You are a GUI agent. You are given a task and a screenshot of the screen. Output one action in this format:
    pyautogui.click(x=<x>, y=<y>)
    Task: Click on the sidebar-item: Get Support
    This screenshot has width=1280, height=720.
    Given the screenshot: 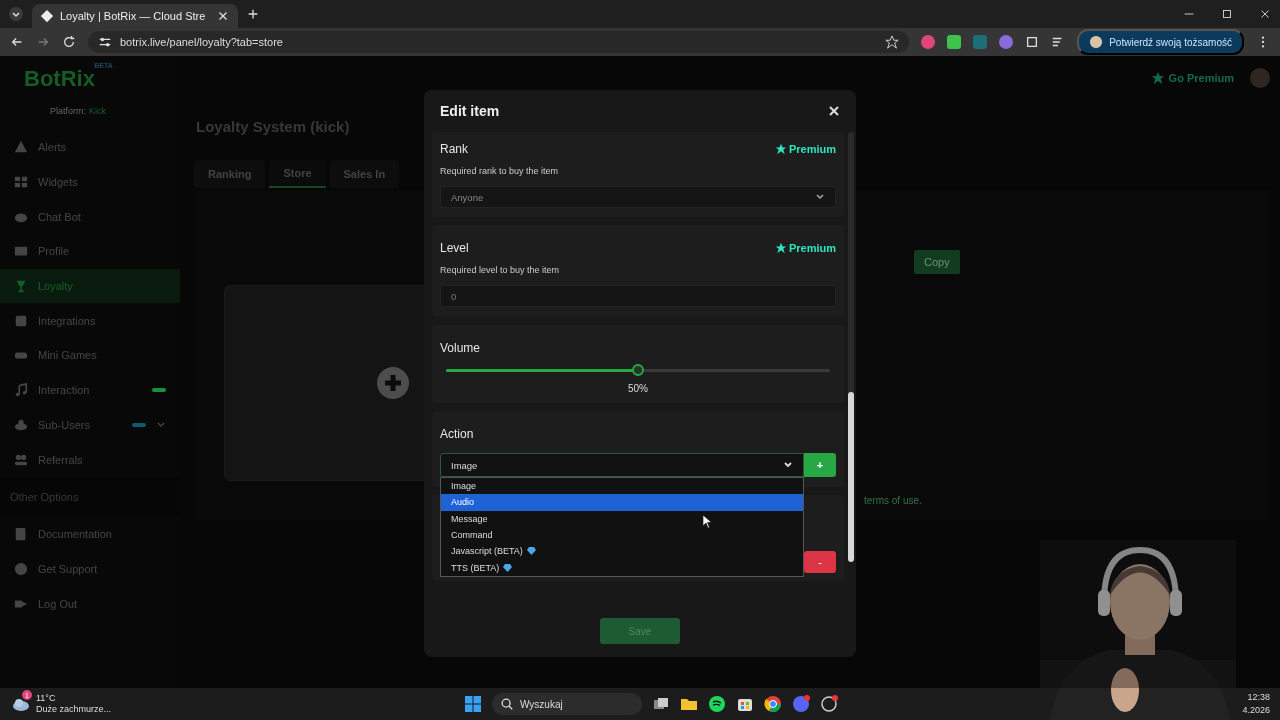 What is the action you would take?
    pyautogui.click(x=90, y=569)
    